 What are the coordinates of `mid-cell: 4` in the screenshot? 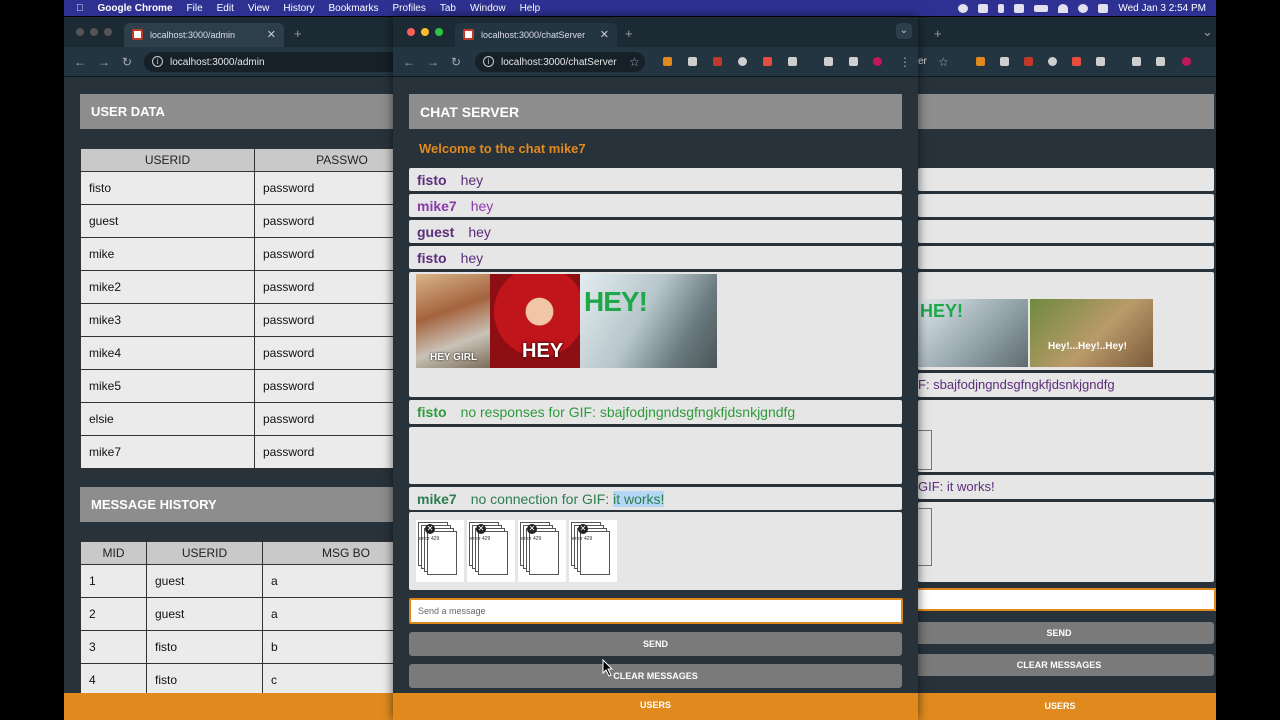 It's located at (113, 680).